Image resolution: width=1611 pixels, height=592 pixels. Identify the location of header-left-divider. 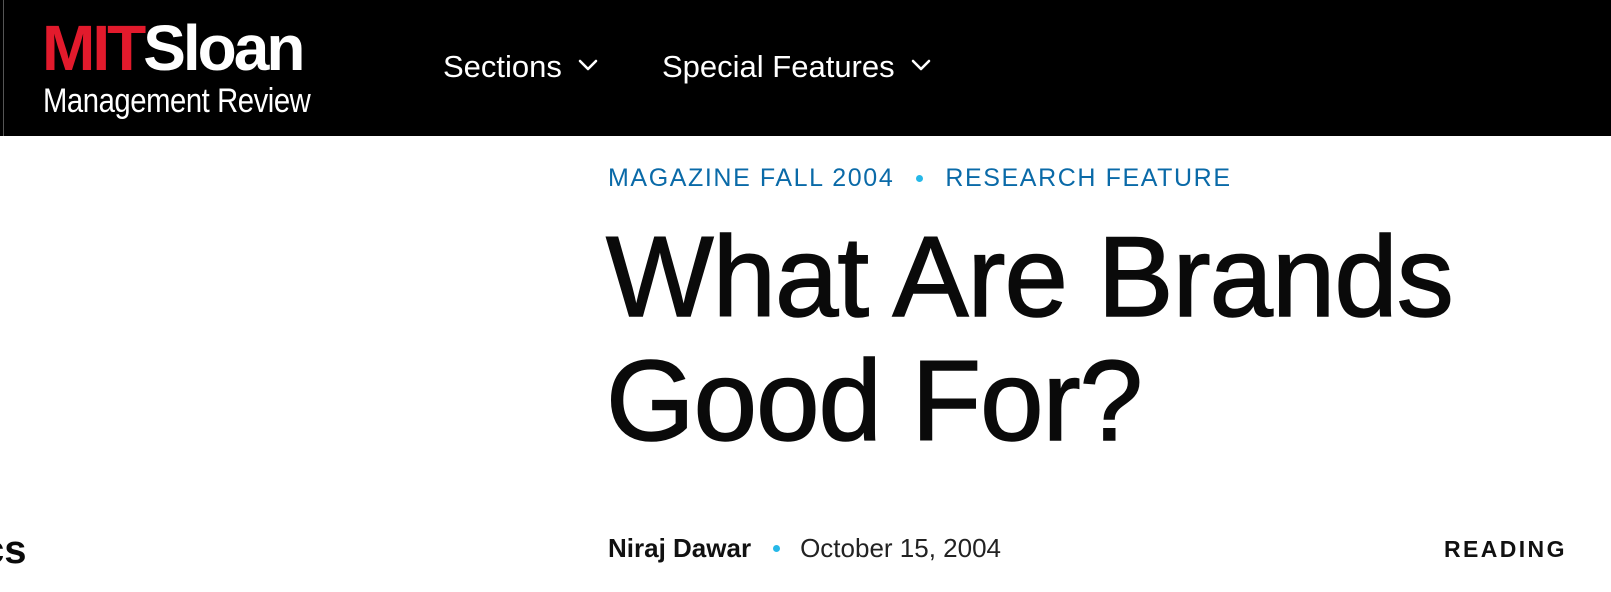
(2, 68).